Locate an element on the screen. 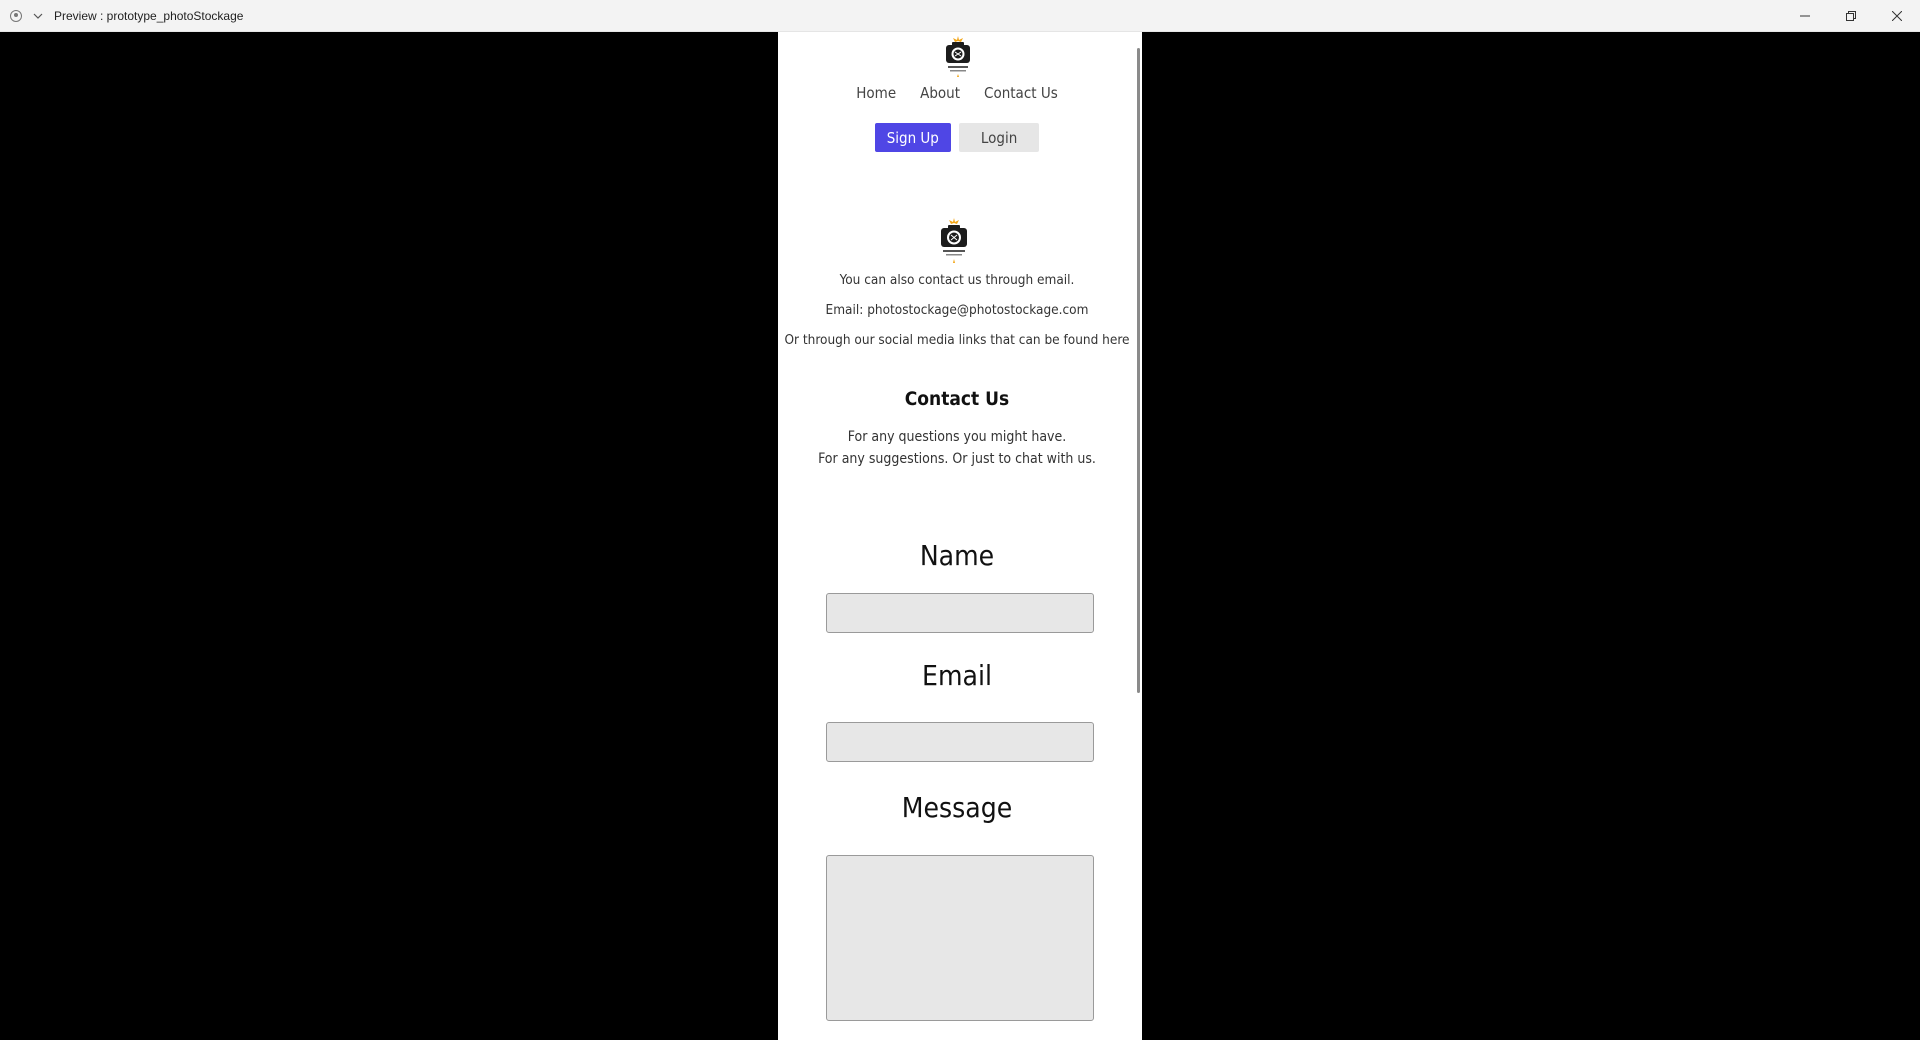  login-button: Login is located at coordinates (999, 137).